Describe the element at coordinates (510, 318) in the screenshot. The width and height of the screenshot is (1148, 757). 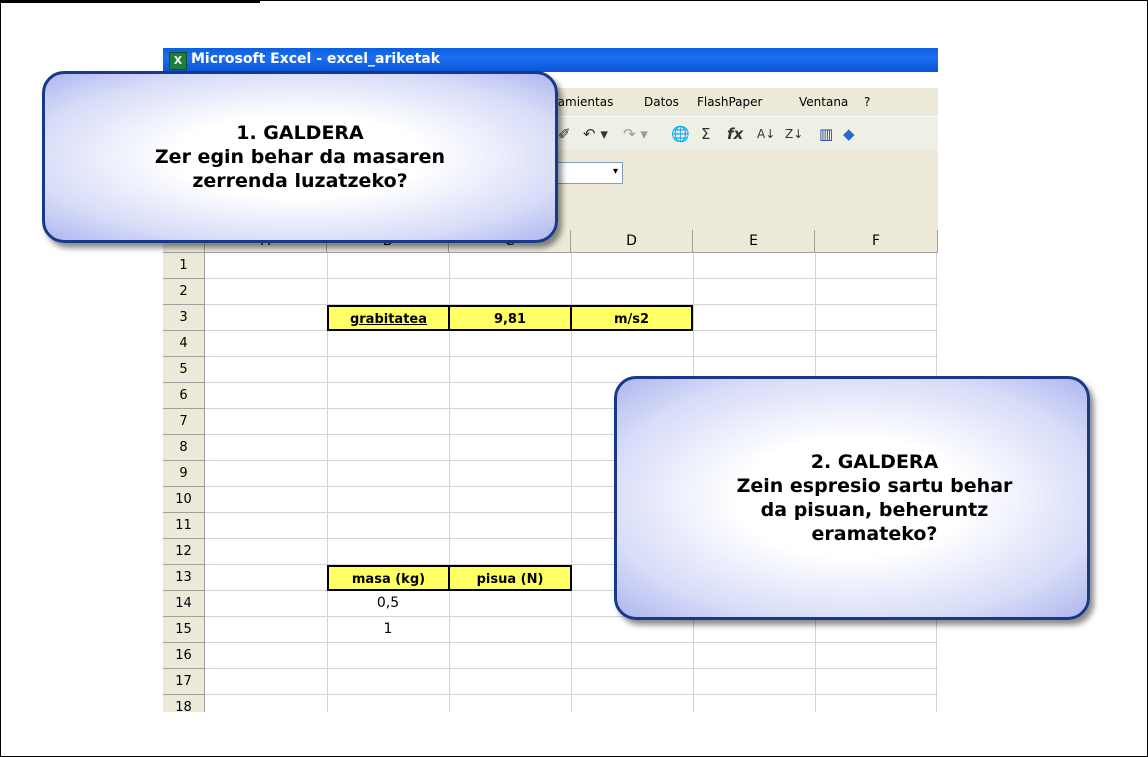
I see `cell-c3: 9,81` at that location.